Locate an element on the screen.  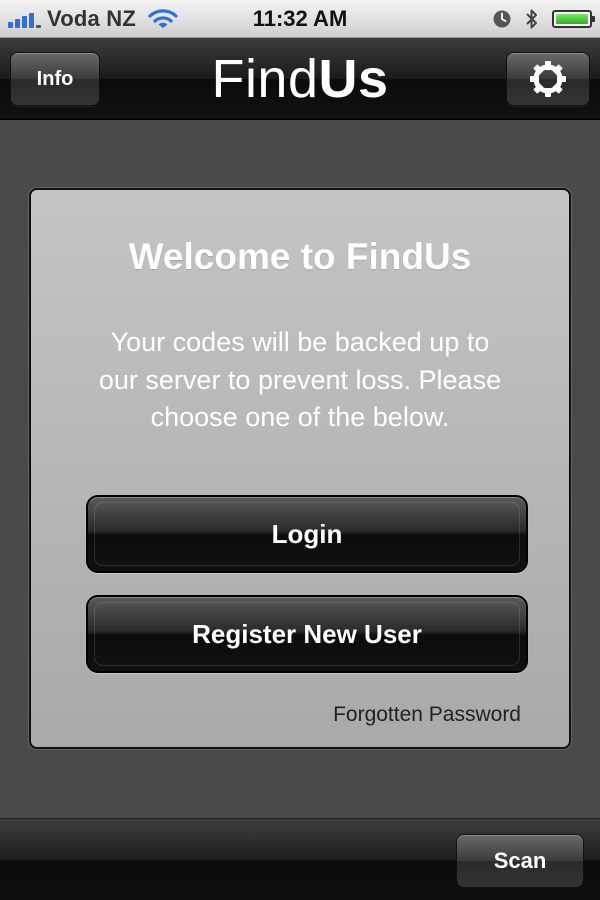
battery-fill is located at coordinates (572, 19).